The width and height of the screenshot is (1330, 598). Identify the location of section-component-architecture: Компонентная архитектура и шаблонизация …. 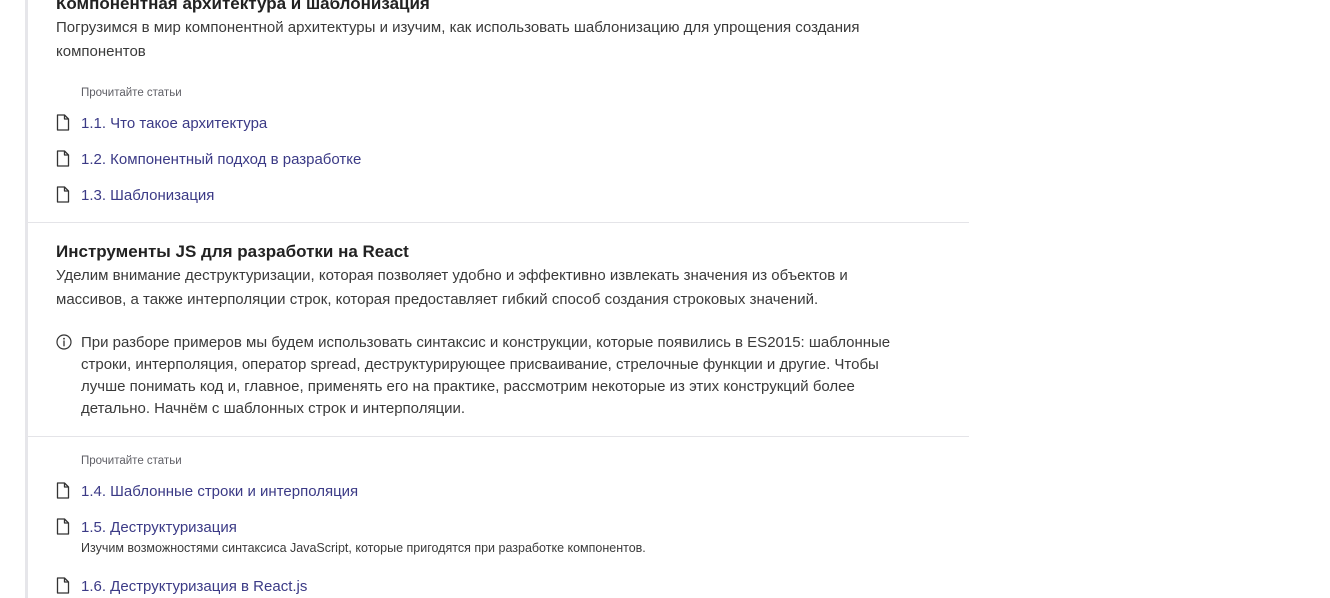
(498, 32).